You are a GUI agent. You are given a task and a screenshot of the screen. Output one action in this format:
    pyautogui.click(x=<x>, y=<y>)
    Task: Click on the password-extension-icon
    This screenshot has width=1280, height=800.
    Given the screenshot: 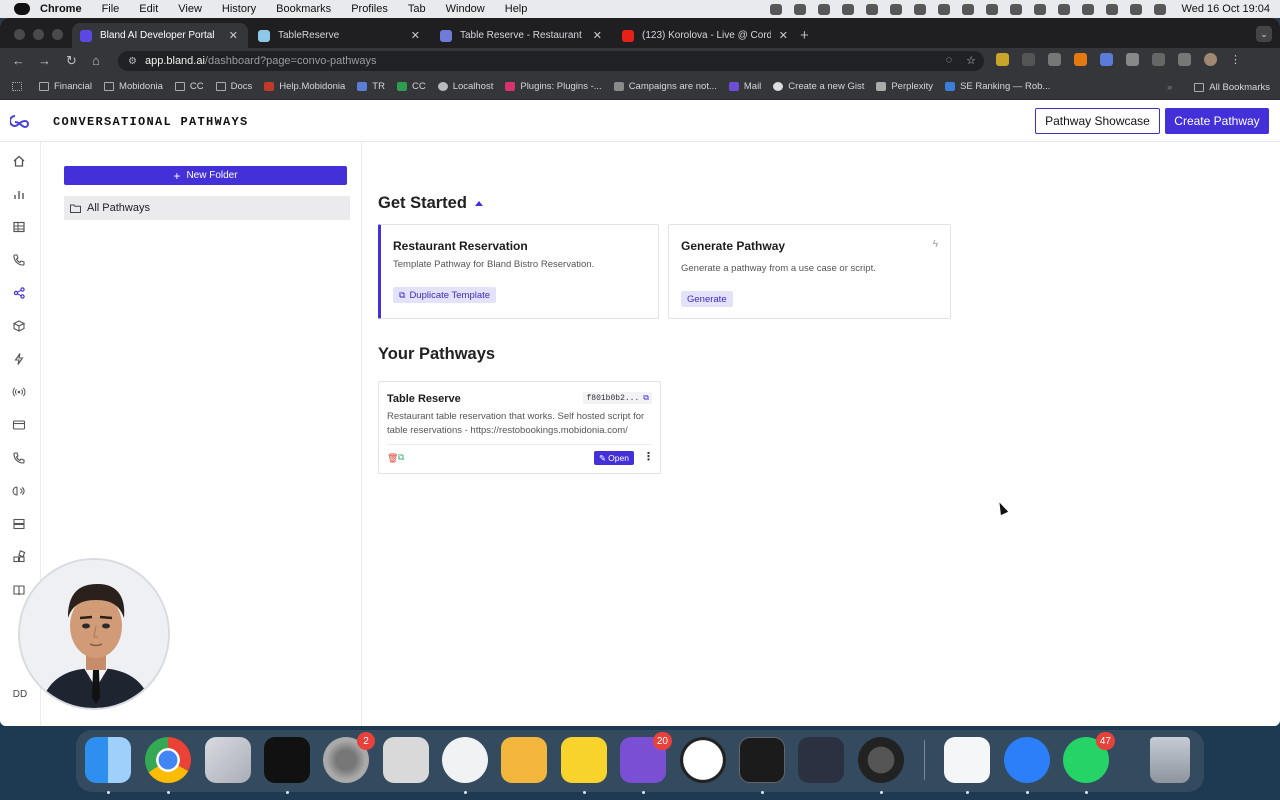 What is the action you would take?
    pyautogui.click(x=1106, y=59)
    